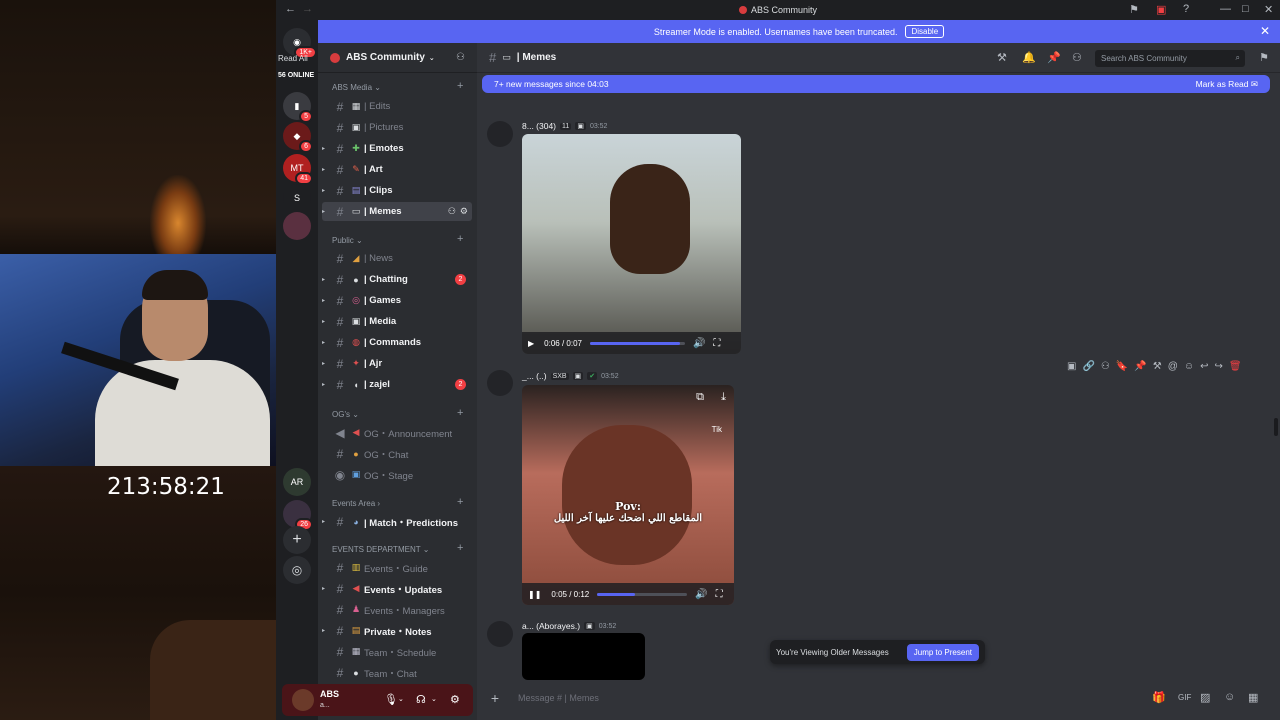 The width and height of the screenshot is (1280, 720). Describe the element at coordinates (397, 567) in the screenshot. I see `channel-events-guide: # ▥ Events・Guide` at that location.